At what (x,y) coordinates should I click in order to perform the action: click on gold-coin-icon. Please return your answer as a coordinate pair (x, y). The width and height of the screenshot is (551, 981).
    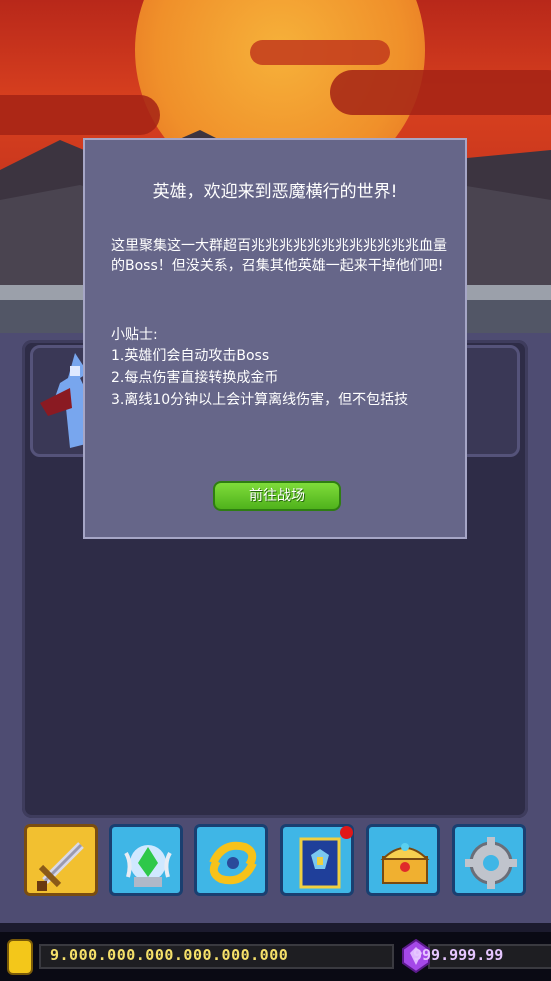
    Looking at the image, I should click on (20, 957).